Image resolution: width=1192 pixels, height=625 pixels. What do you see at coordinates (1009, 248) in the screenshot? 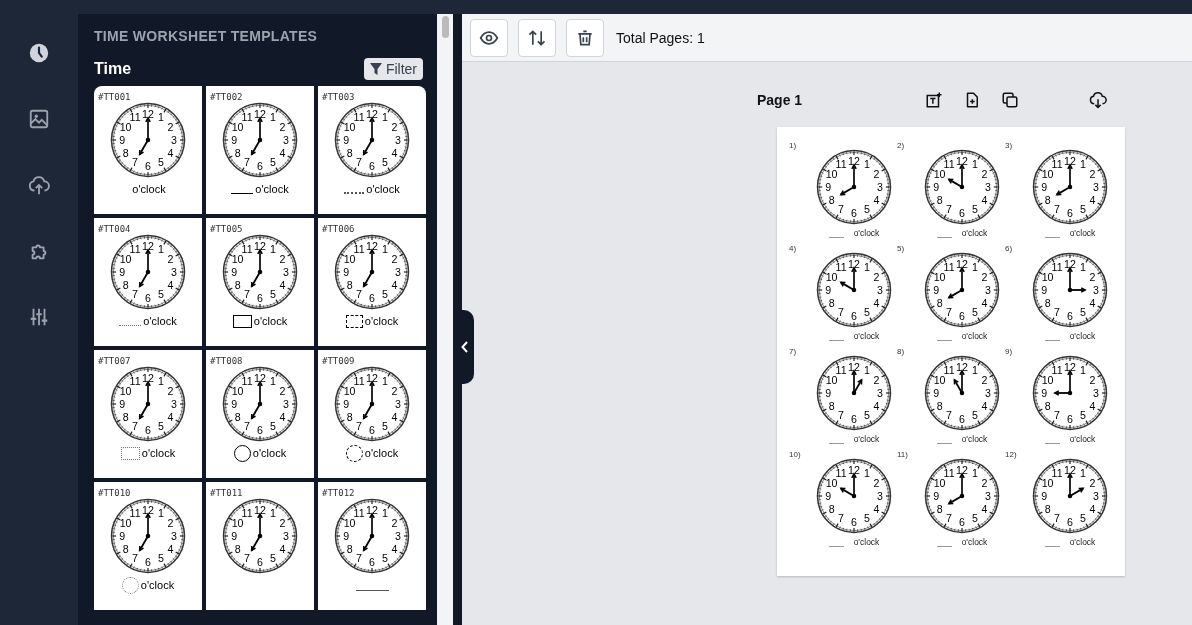
I see `question-number: 6)` at bounding box center [1009, 248].